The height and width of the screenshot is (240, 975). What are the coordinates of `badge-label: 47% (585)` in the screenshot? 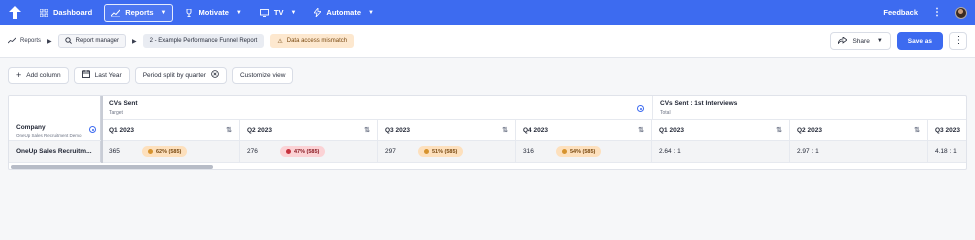 It's located at (307, 151).